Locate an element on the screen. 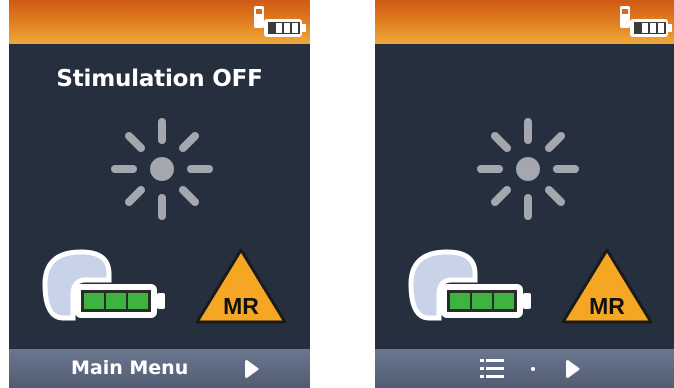  page-indicator-dot is located at coordinates (533, 369).